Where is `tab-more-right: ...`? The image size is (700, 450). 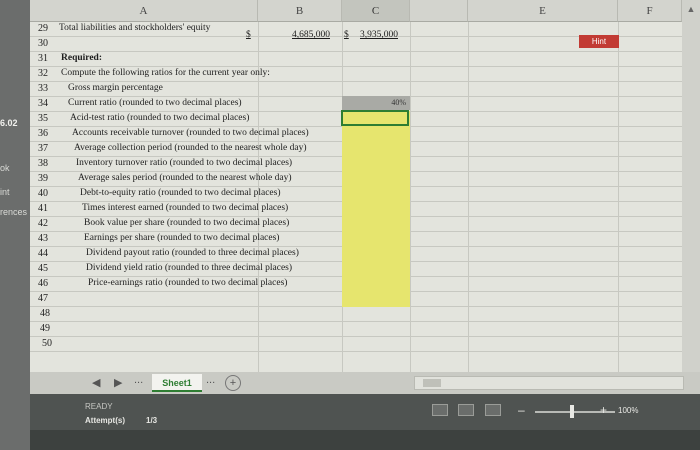
tab-more-right: ... is located at coordinates (210, 380).